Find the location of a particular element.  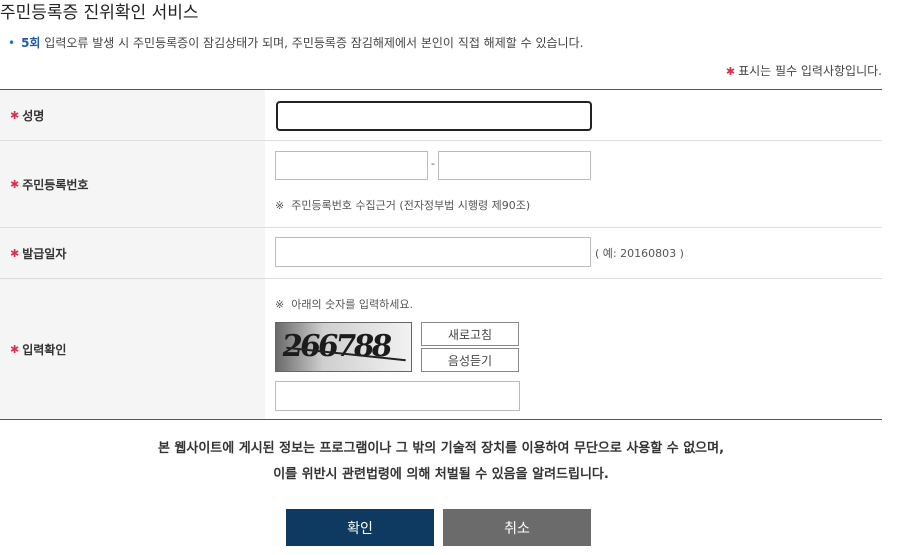

captcha-refresh-button: 새로고침 is located at coordinates (470, 334).